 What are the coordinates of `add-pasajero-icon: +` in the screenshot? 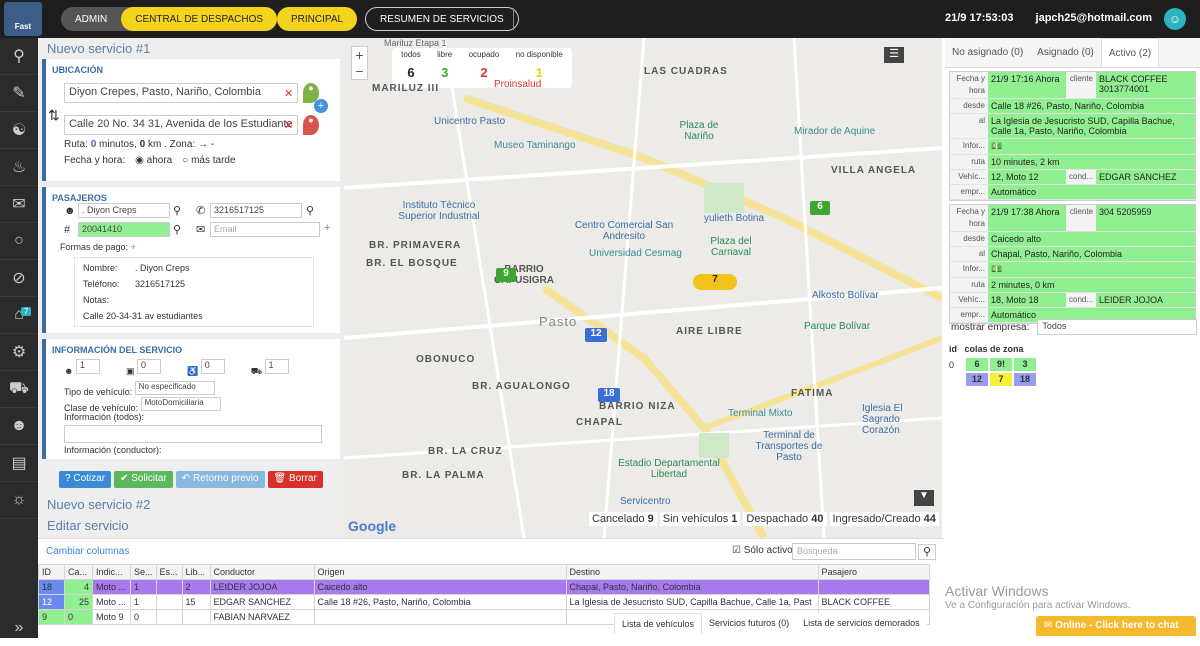 It's located at (327, 228).